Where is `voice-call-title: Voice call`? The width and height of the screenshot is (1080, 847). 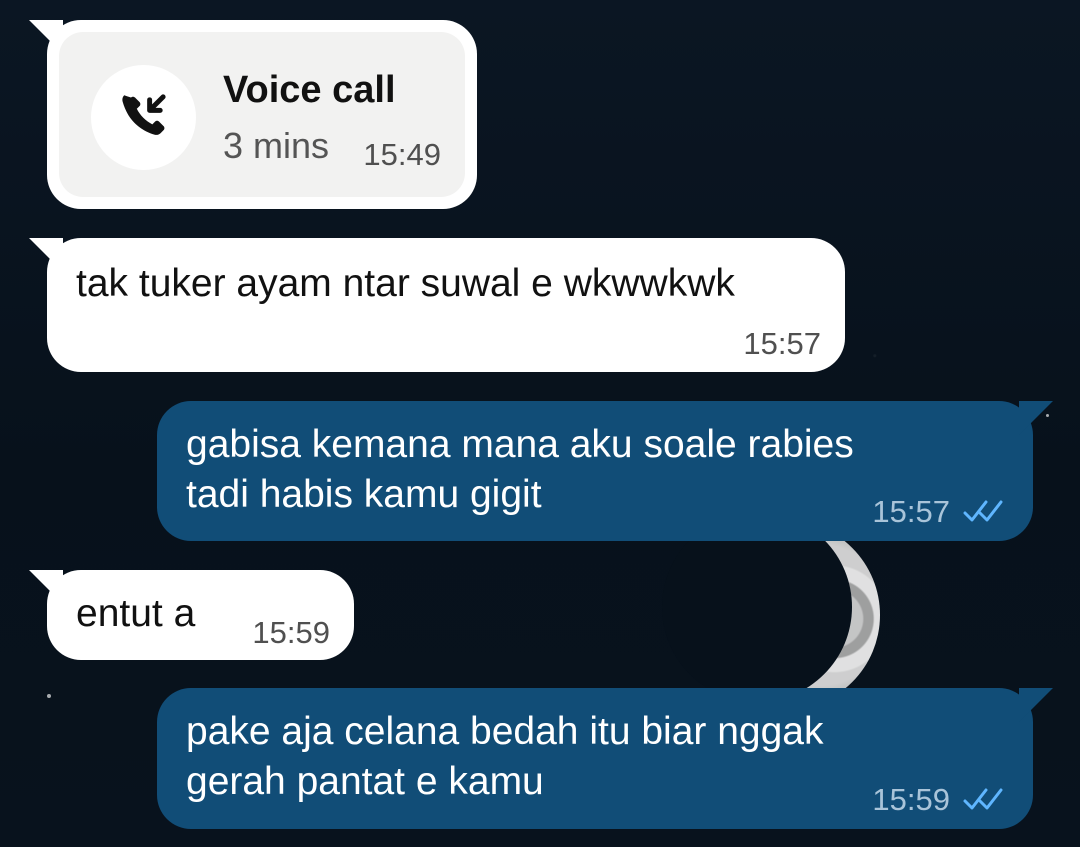 voice-call-title: Voice call is located at coordinates (309, 90).